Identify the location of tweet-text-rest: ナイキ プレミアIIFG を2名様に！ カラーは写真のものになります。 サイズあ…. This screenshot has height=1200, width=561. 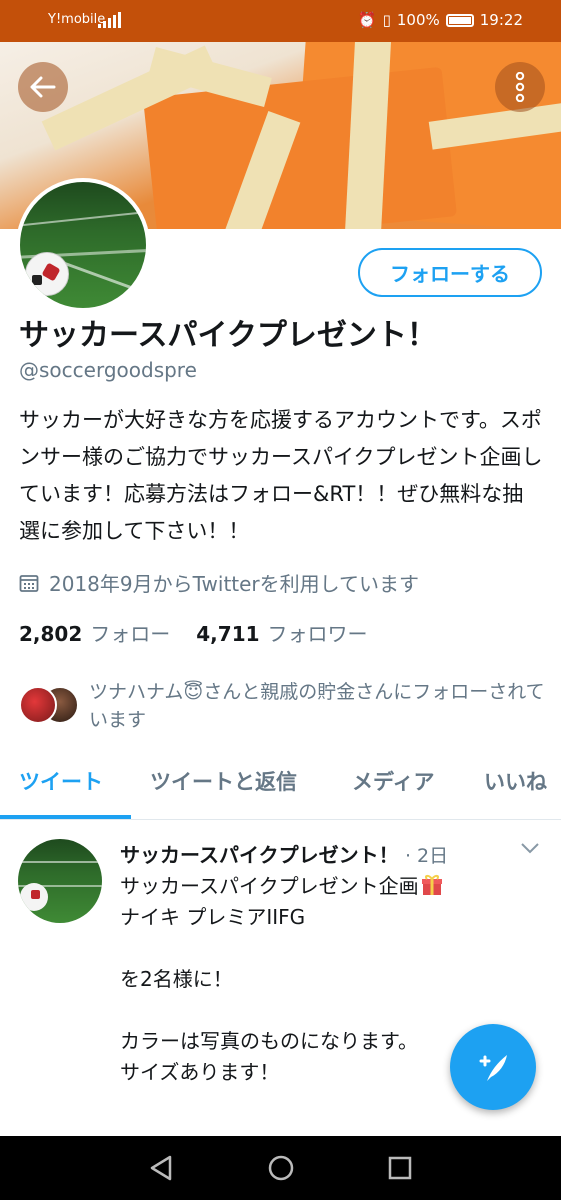
(269, 994).